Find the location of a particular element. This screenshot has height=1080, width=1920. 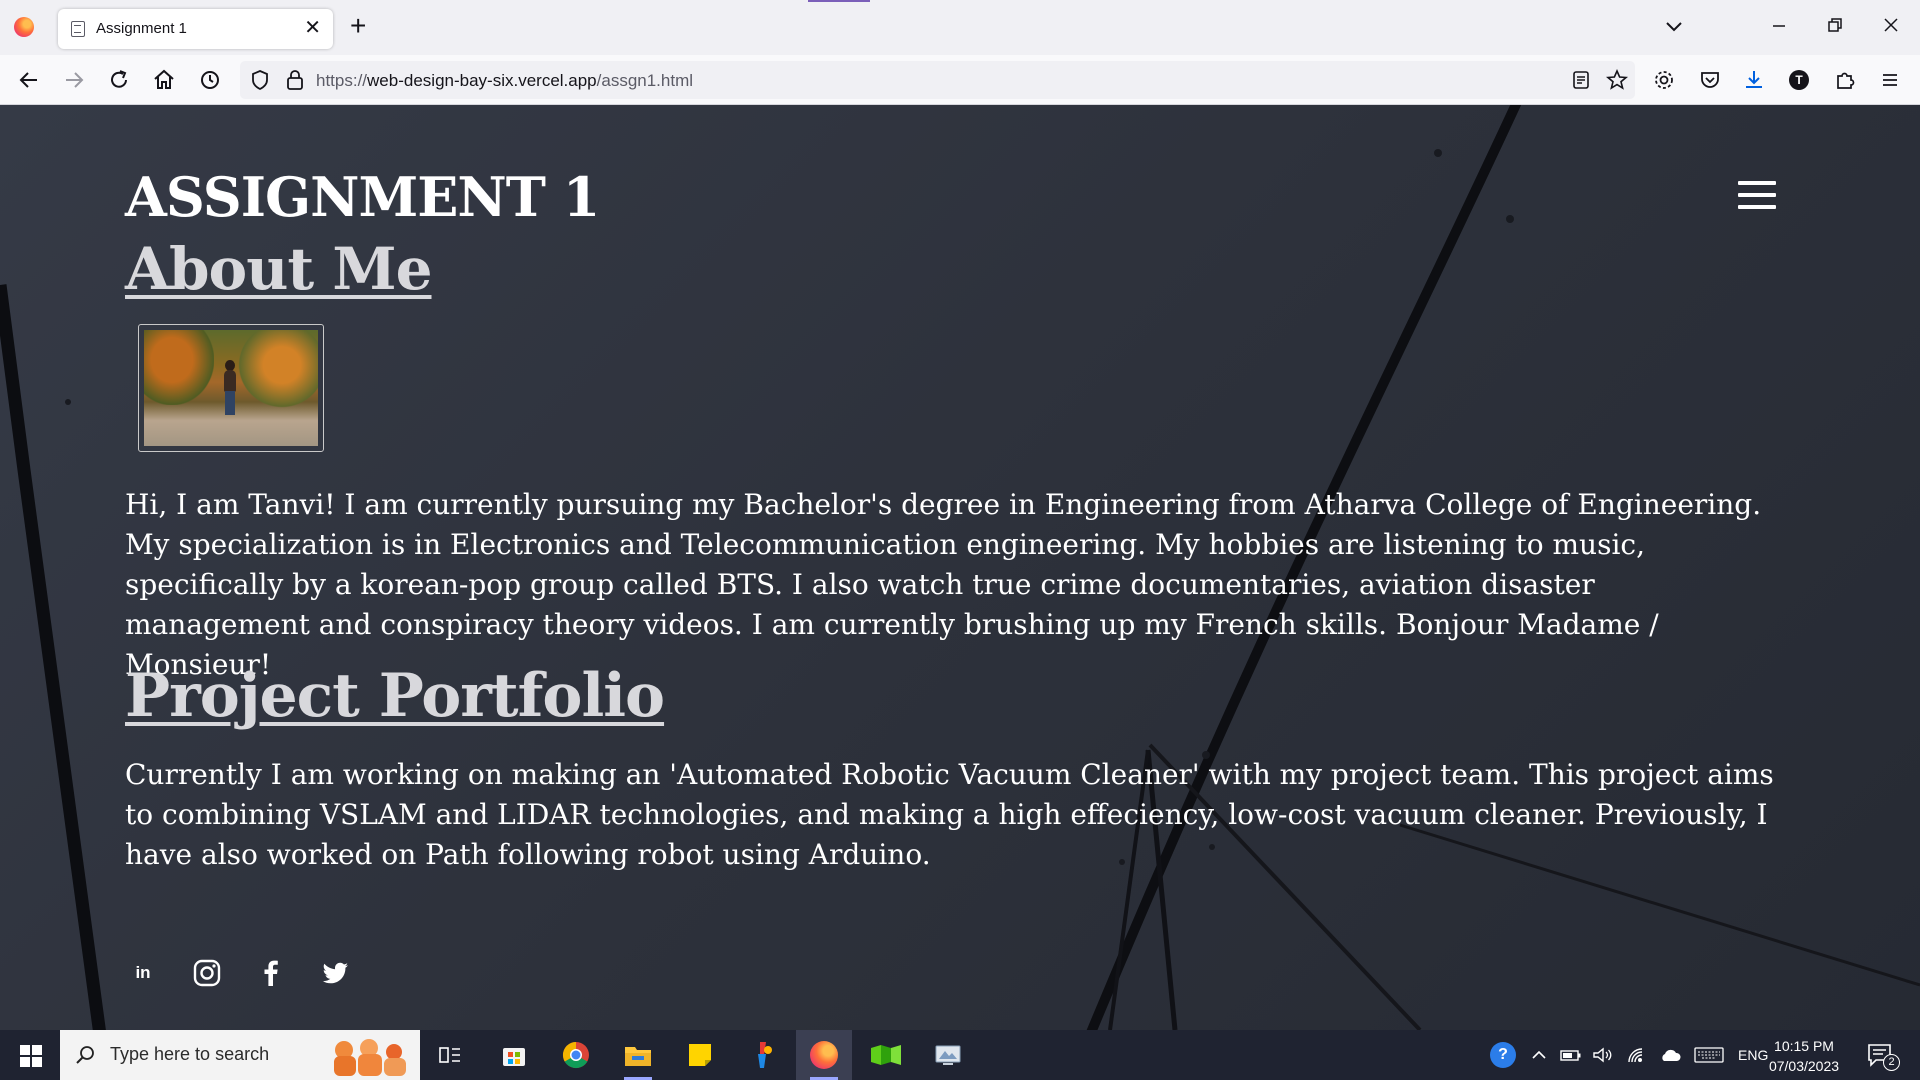

microsoft-store-icon is located at coordinates (514, 1055).